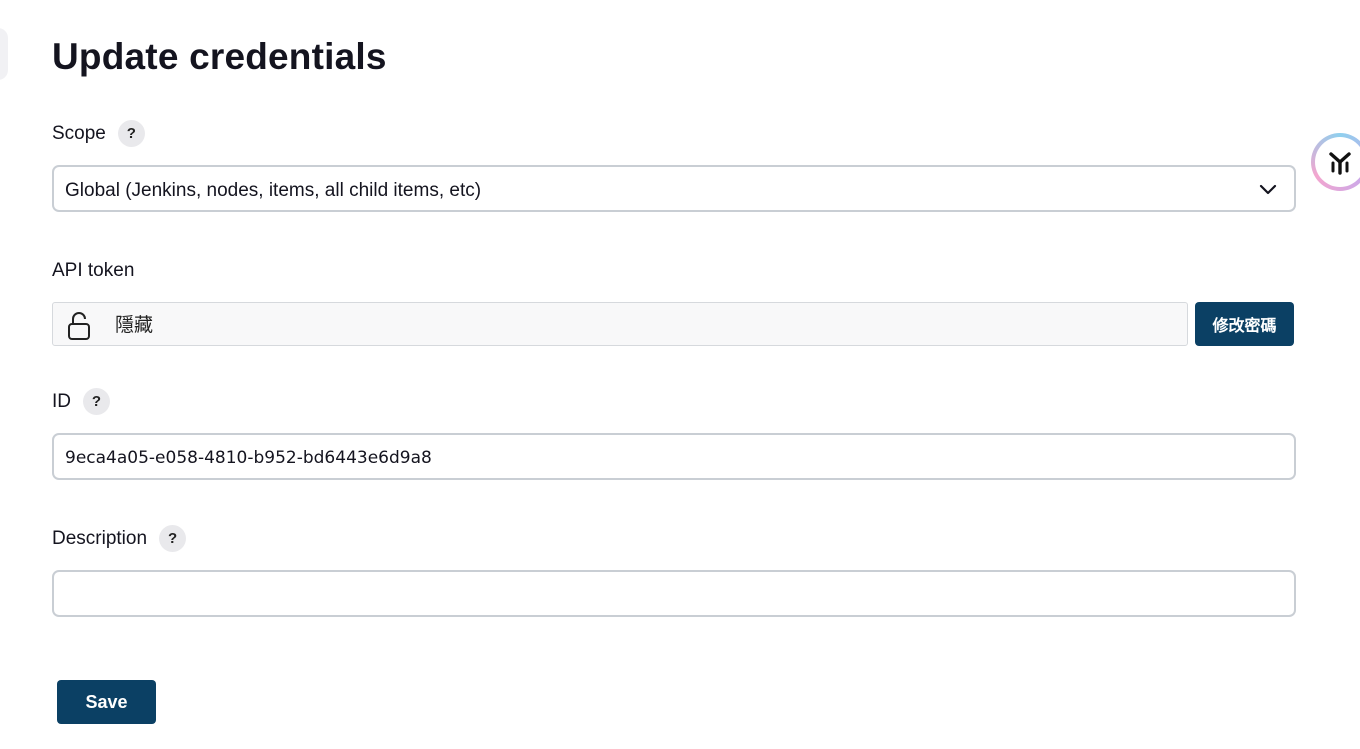  I want to click on chevron-down-icon, so click(1268, 189).